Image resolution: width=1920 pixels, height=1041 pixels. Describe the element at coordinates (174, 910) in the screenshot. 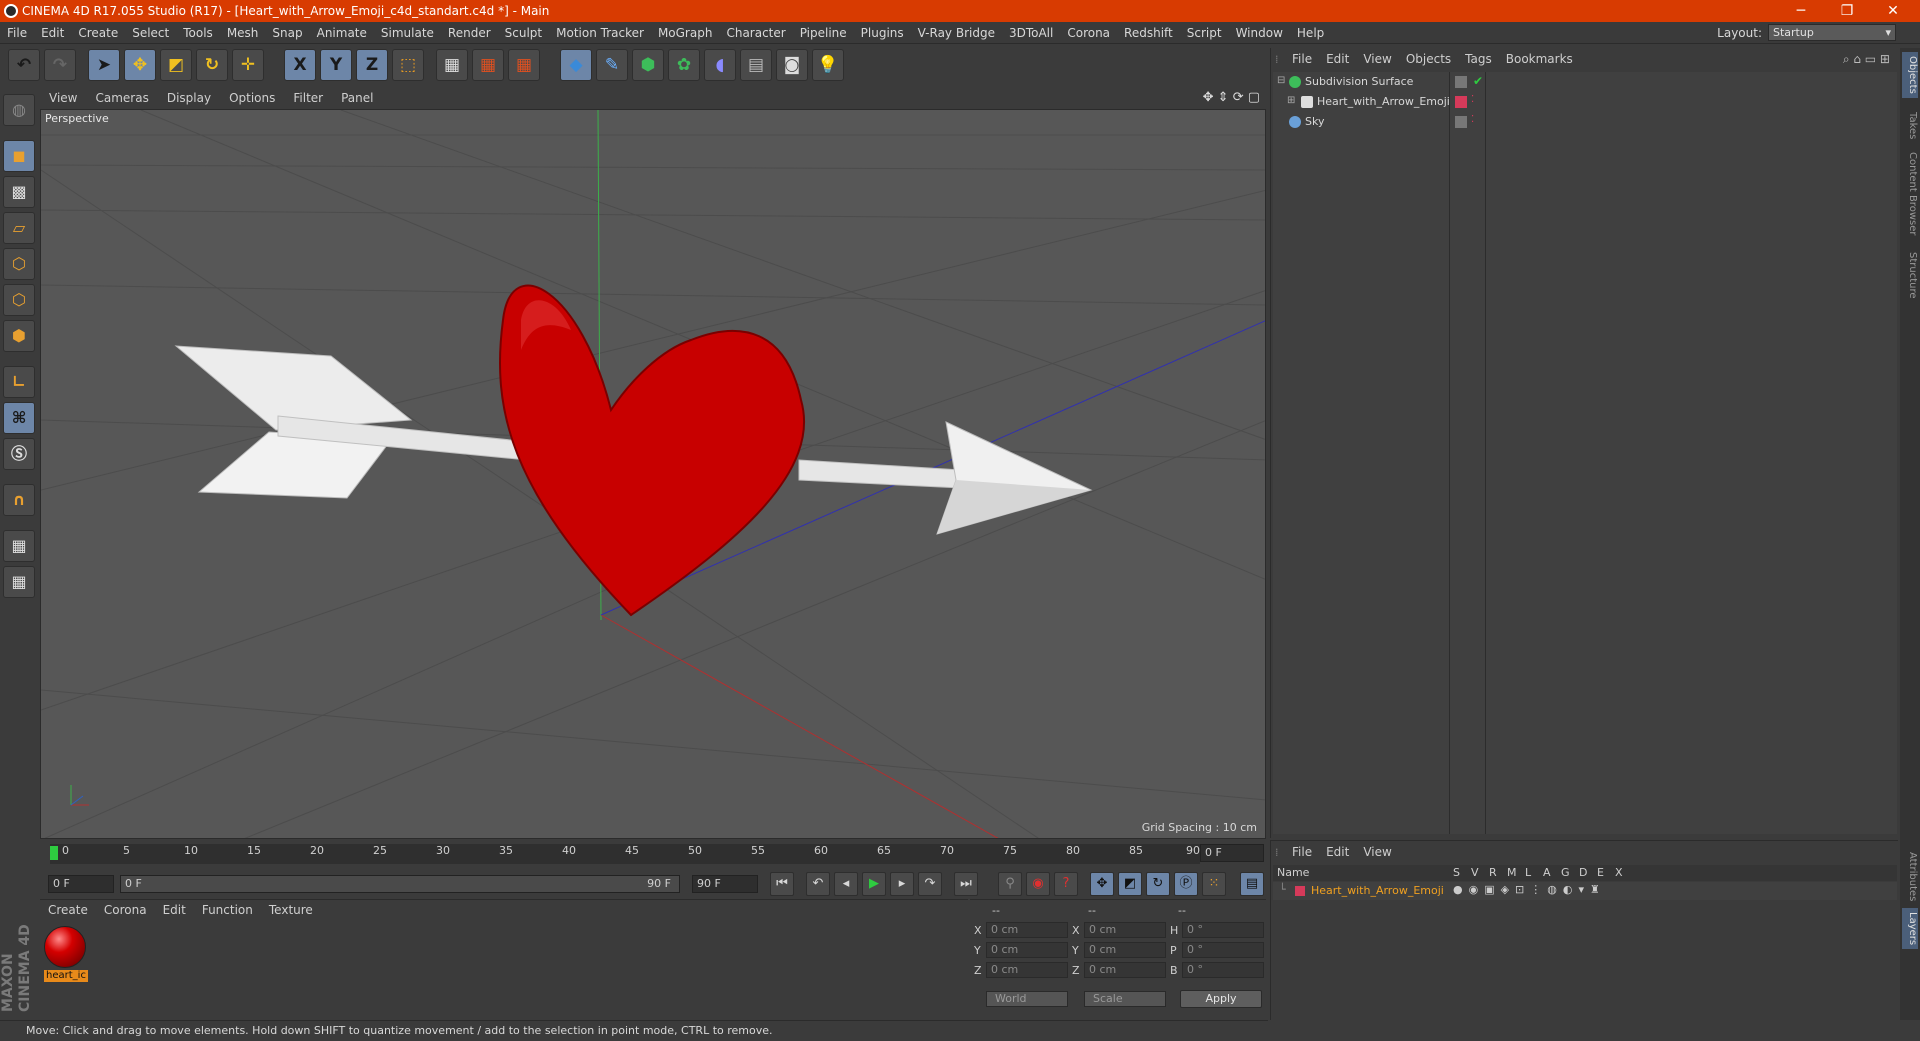

I see `material-menu-edit: Edit` at that location.